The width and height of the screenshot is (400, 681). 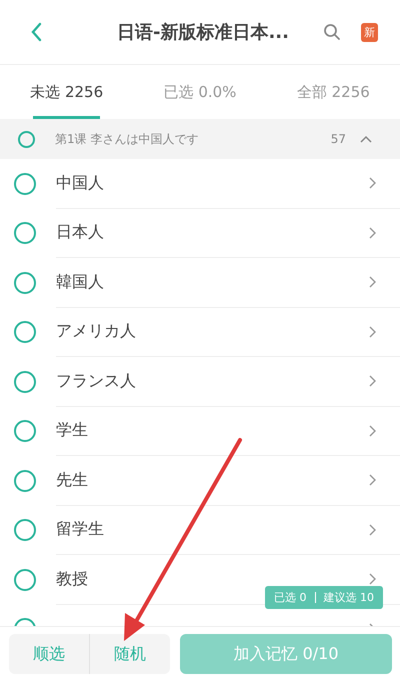 I want to click on collapse-icon, so click(x=366, y=139).